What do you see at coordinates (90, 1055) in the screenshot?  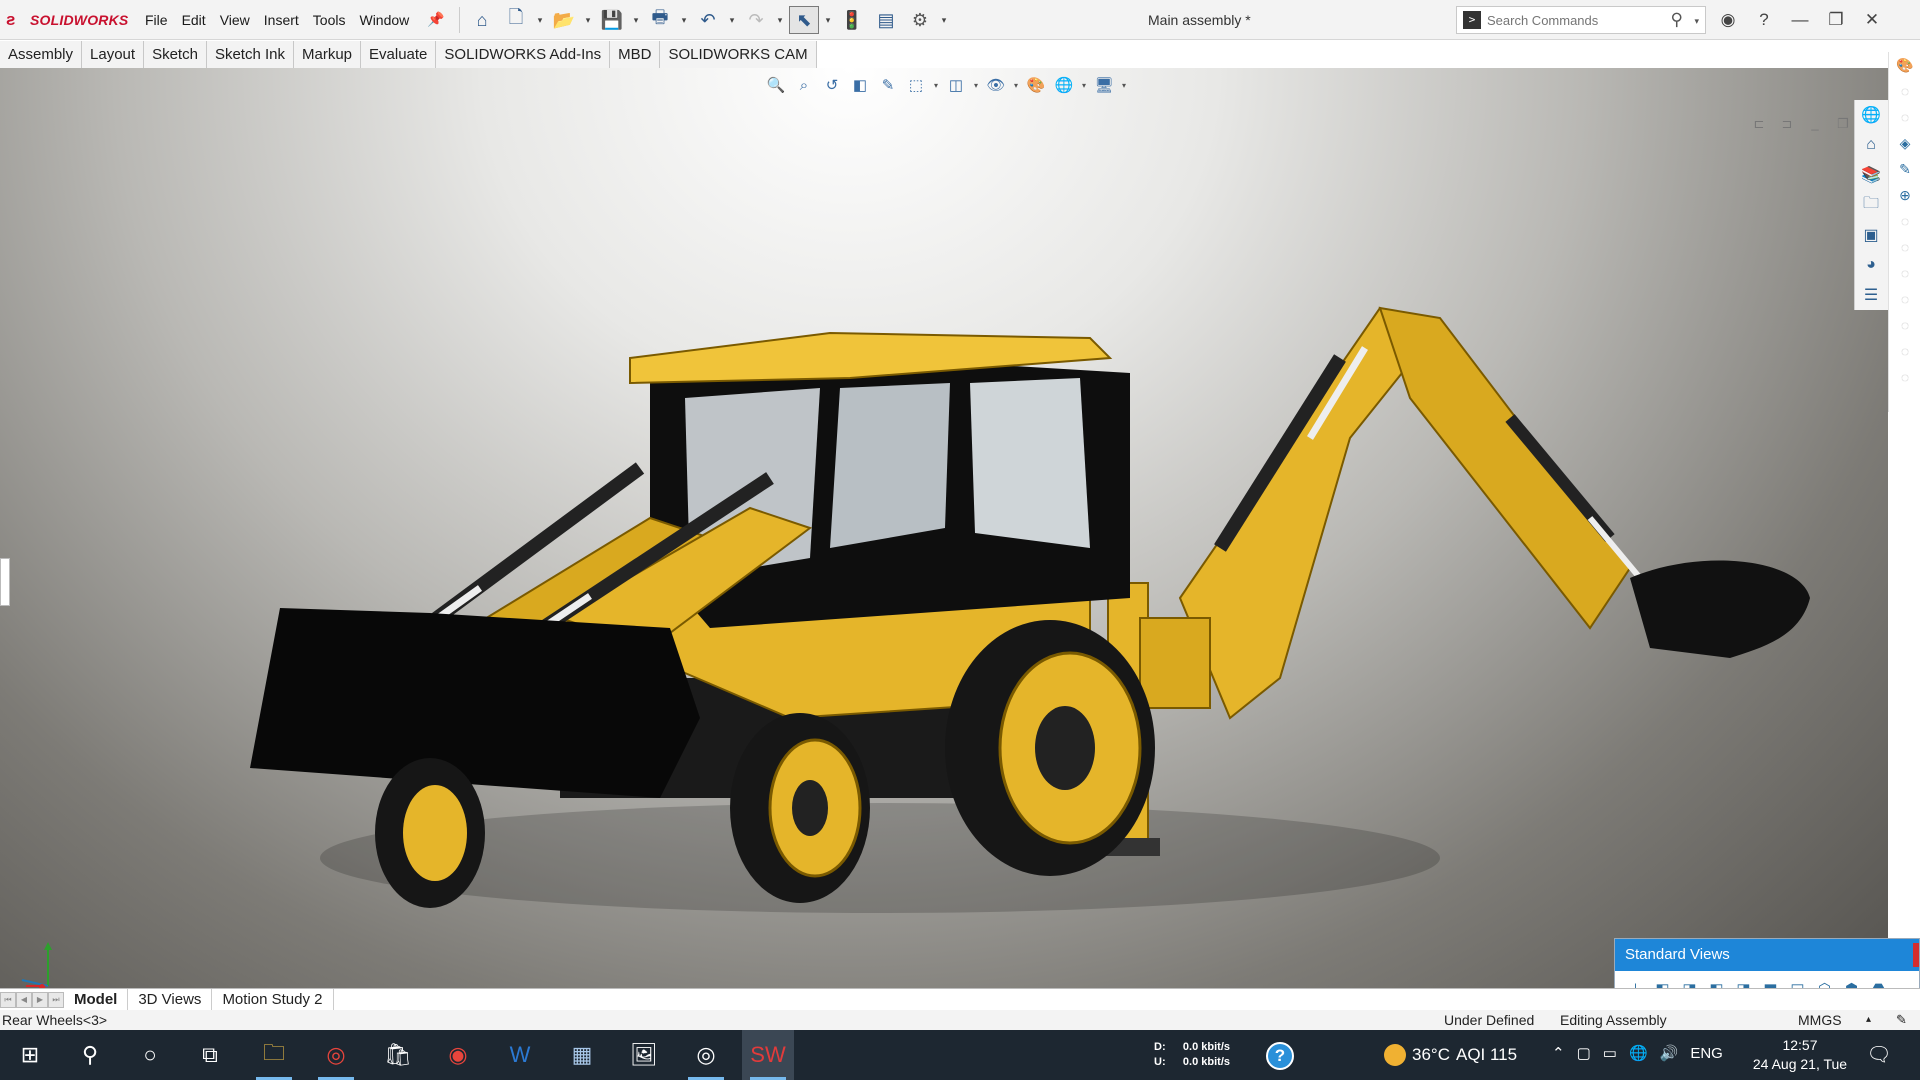 I see `taskbar-search-icon: ⚲` at bounding box center [90, 1055].